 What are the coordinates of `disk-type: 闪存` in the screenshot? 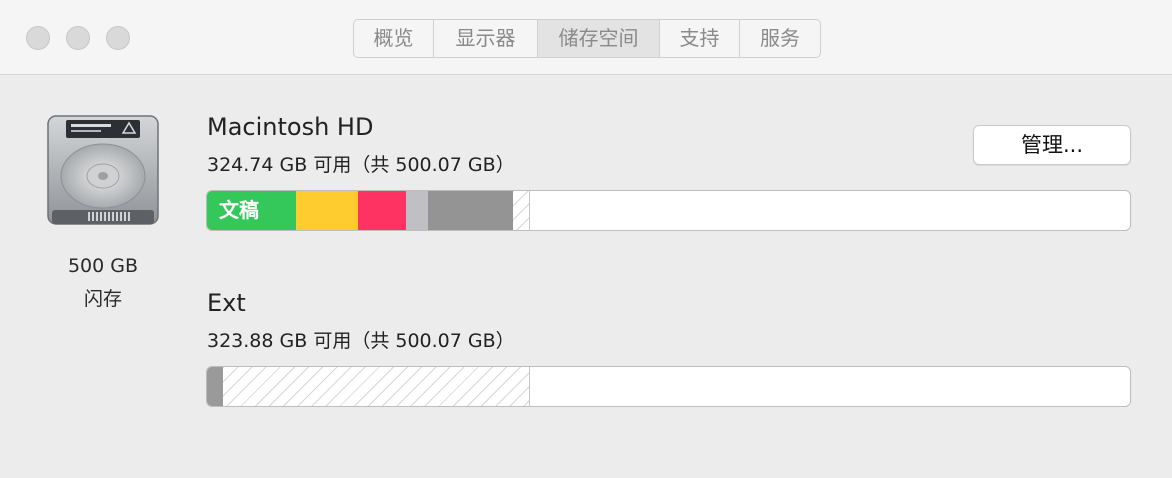 It's located at (102, 299).